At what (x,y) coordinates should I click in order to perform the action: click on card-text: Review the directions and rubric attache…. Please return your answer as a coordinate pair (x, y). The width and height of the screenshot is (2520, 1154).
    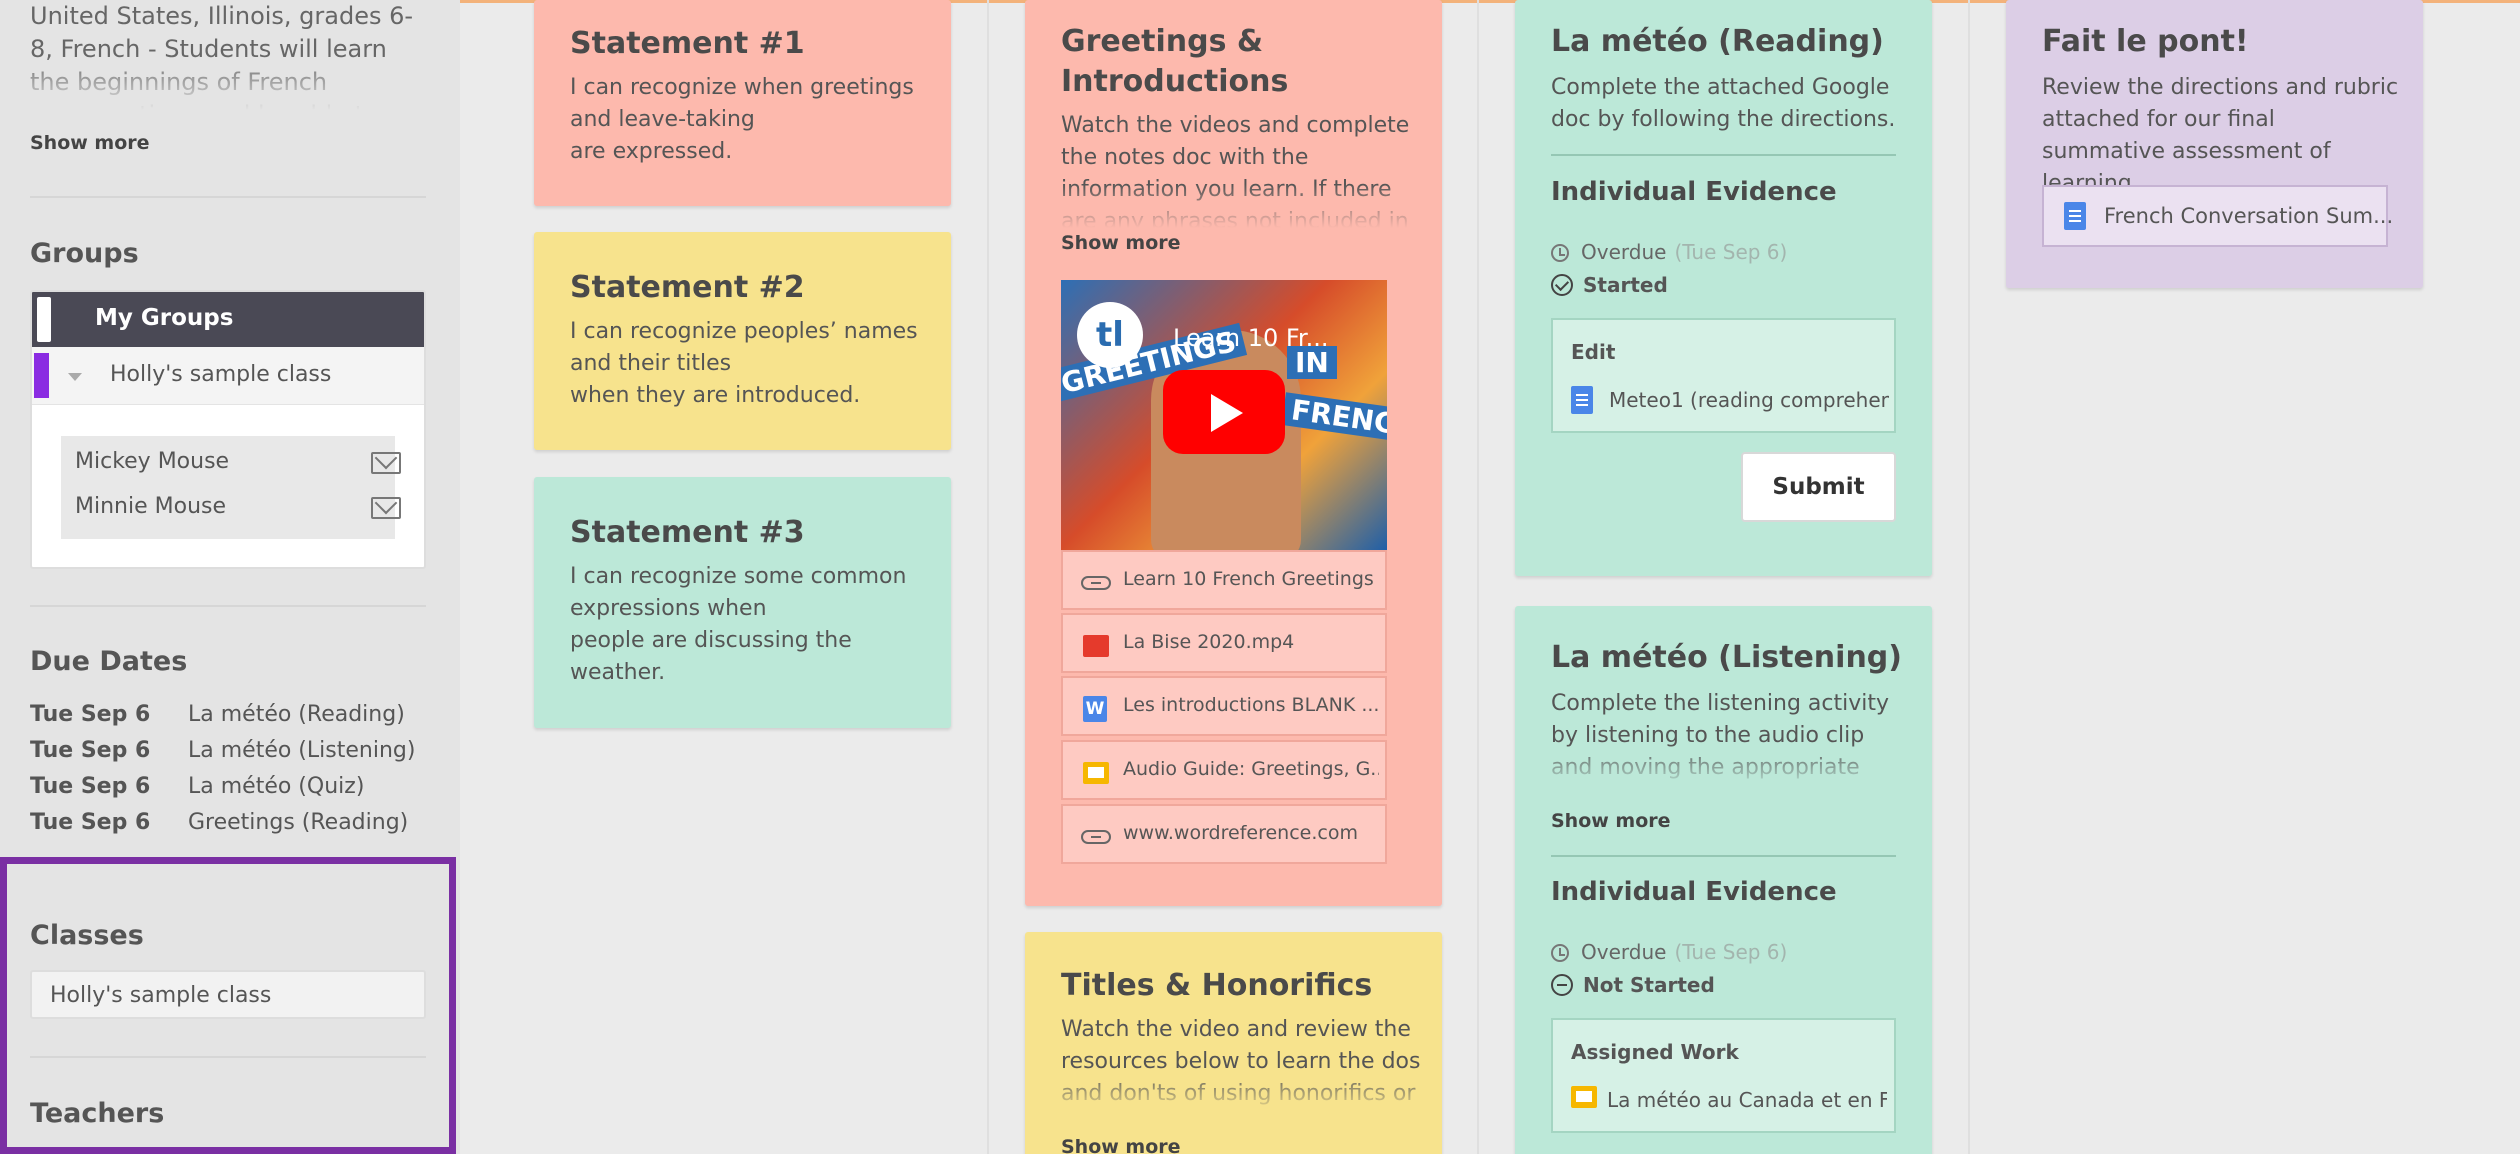
    Looking at the image, I should click on (2220, 135).